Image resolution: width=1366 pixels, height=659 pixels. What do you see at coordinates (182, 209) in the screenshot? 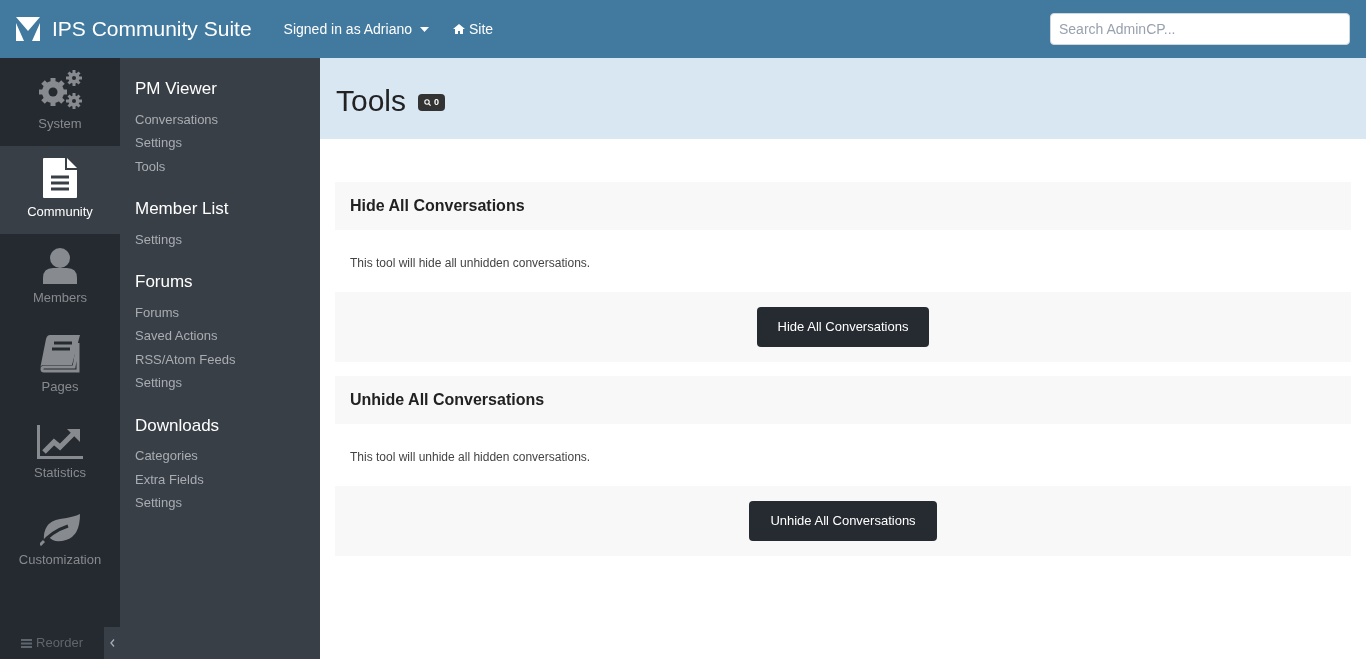
I see `menu-group-title: Member List` at bounding box center [182, 209].